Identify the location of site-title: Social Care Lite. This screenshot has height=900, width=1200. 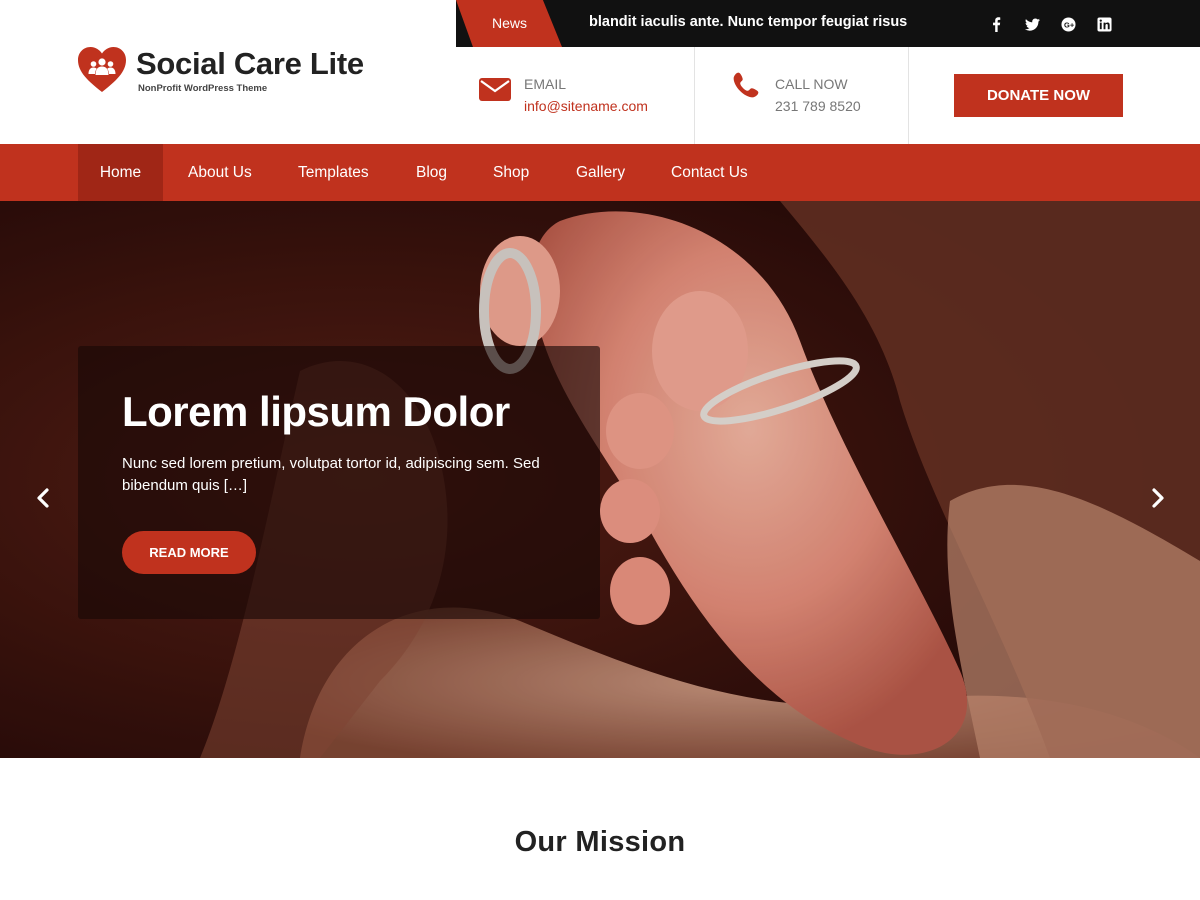
(250, 64).